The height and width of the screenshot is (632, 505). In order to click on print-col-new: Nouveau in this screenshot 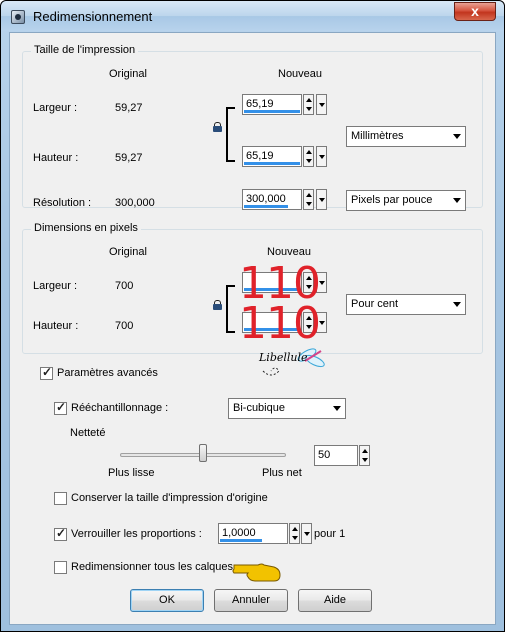, I will do `click(300, 74)`.